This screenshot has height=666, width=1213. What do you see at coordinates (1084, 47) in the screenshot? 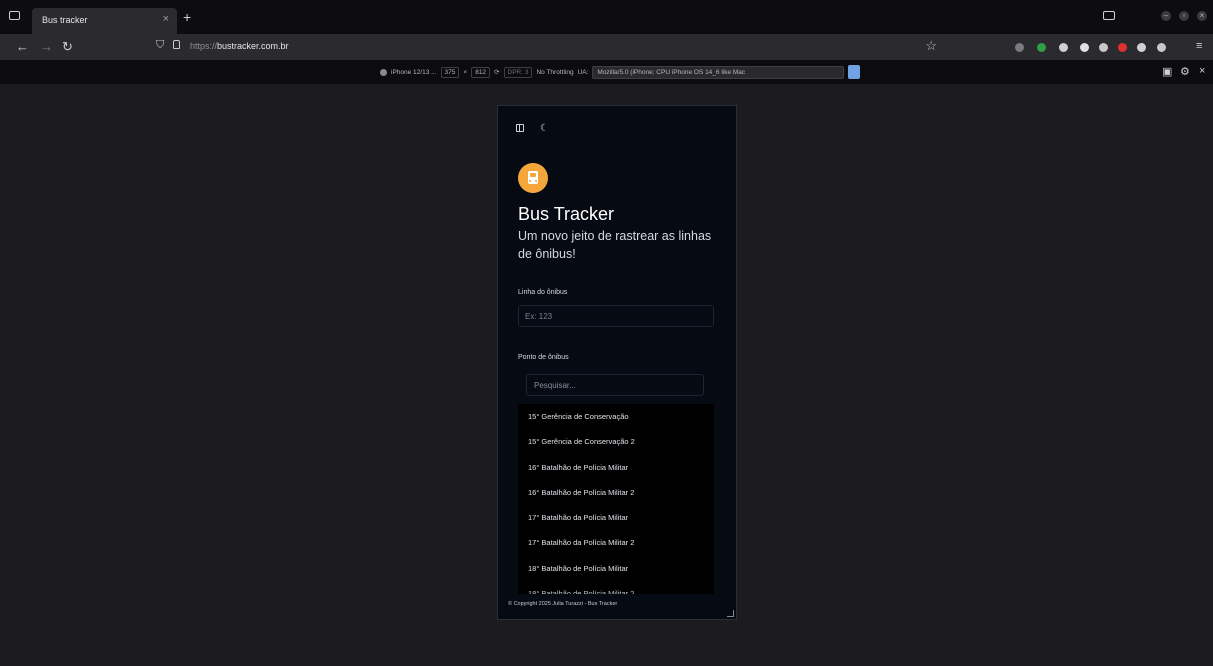
I see `shield-extension-icon` at bounding box center [1084, 47].